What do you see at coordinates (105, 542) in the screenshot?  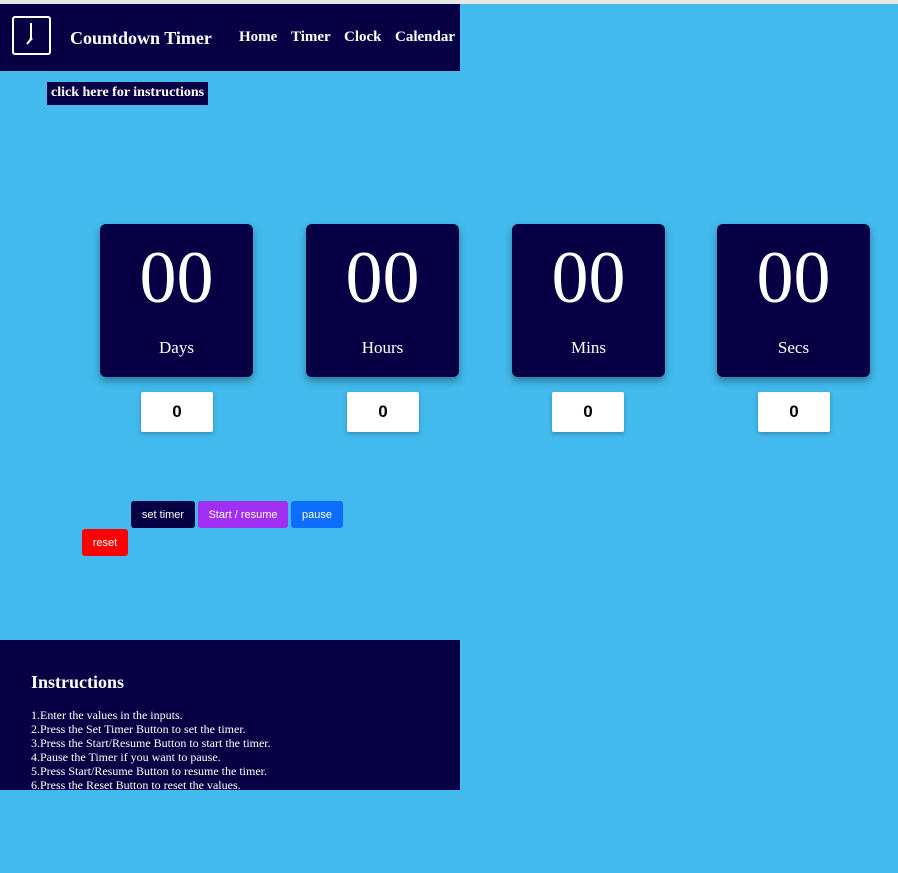 I see `reset-button: reset` at bounding box center [105, 542].